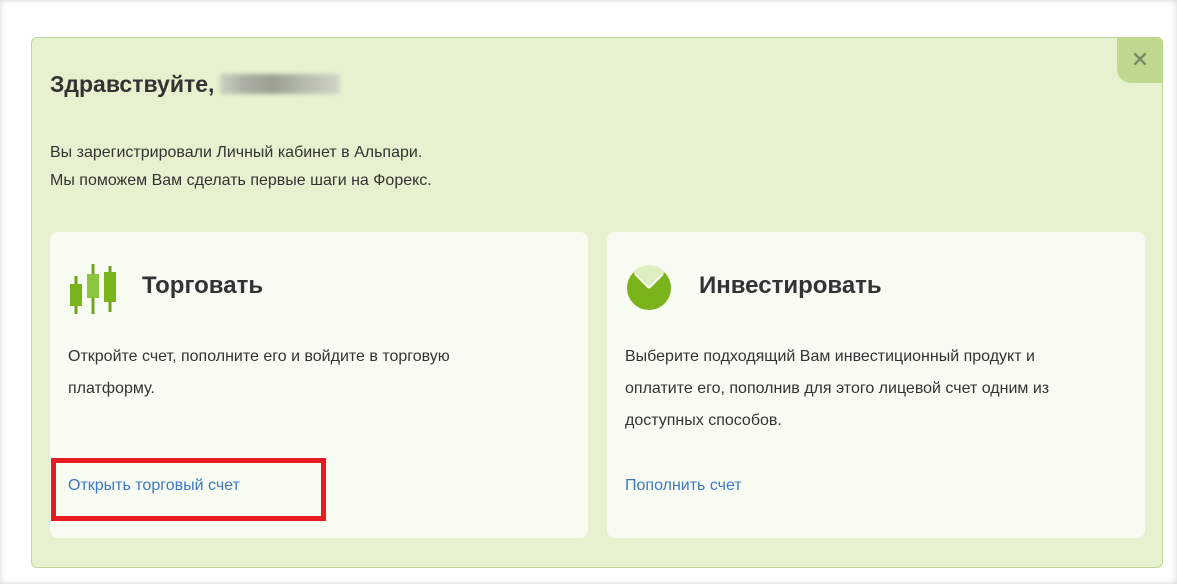  I want to click on greeting-heading: Здравствуйте,, so click(195, 84).